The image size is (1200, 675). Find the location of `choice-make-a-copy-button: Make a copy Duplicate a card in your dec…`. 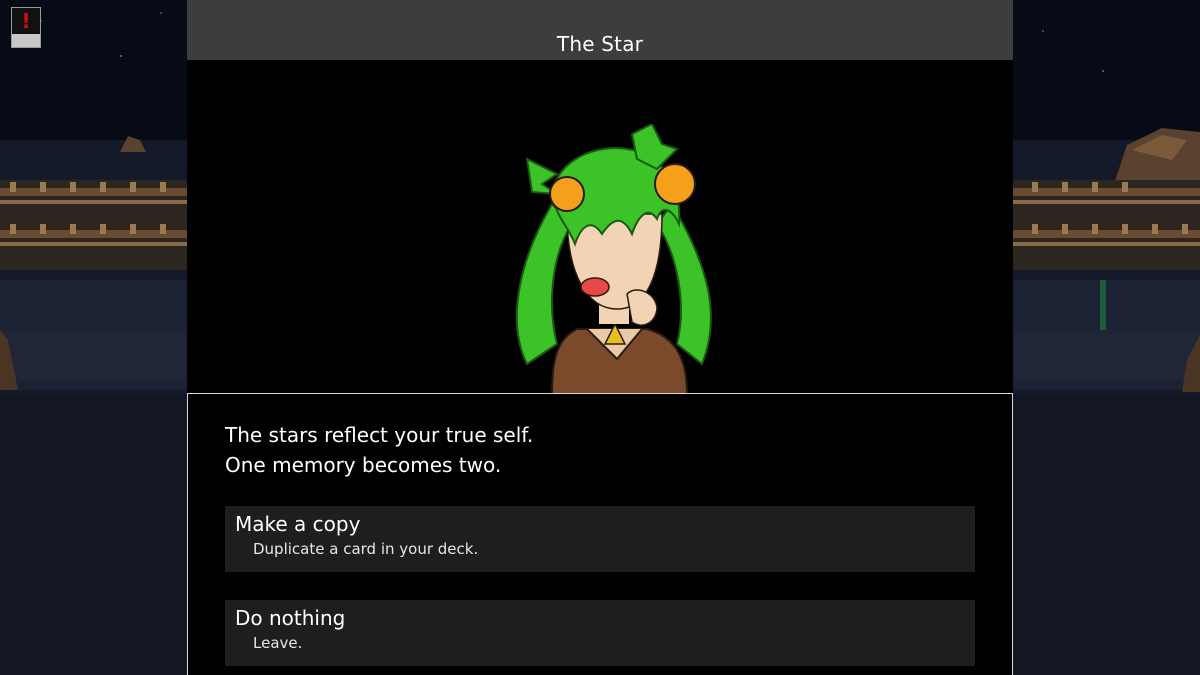

choice-make-a-copy-button: Make a copy Duplicate a card in your dec… is located at coordinates (600, 539).